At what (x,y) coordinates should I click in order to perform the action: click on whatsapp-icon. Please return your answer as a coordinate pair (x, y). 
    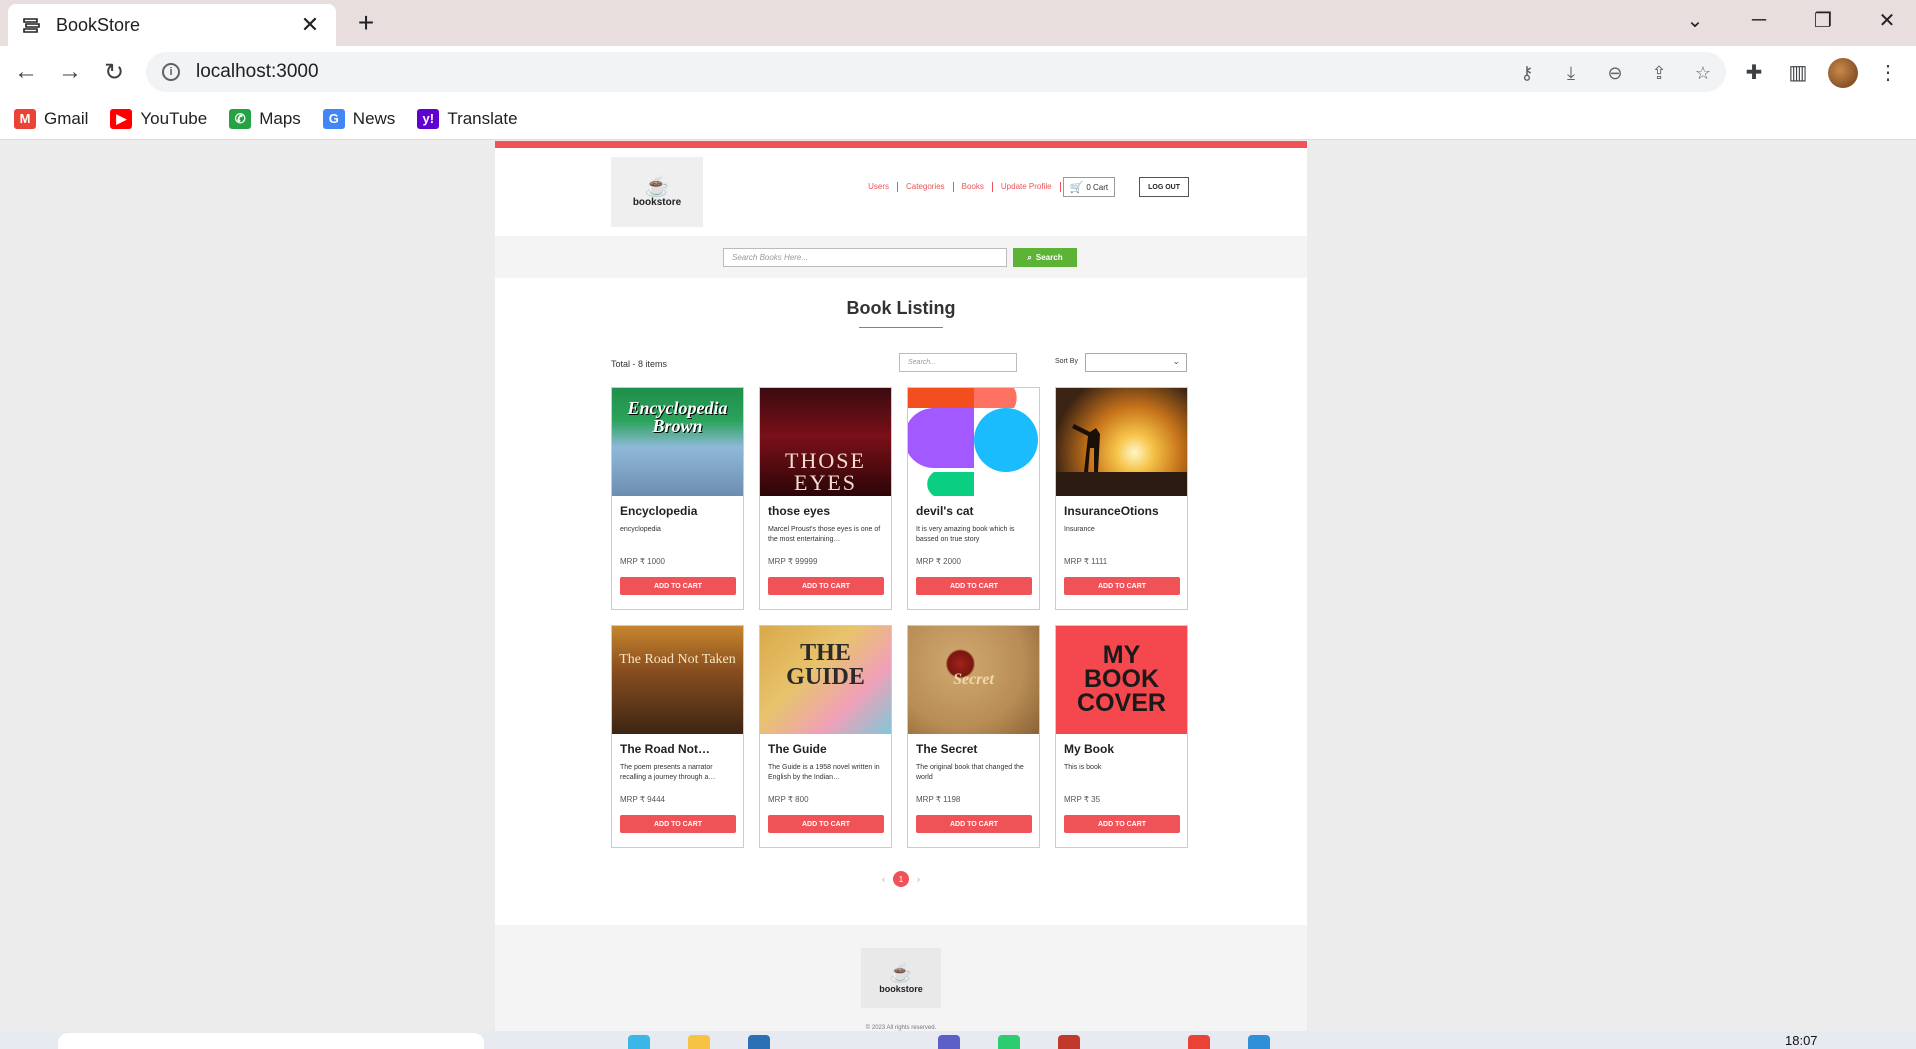
    Looking at the image, I should click on (1009, 1042).